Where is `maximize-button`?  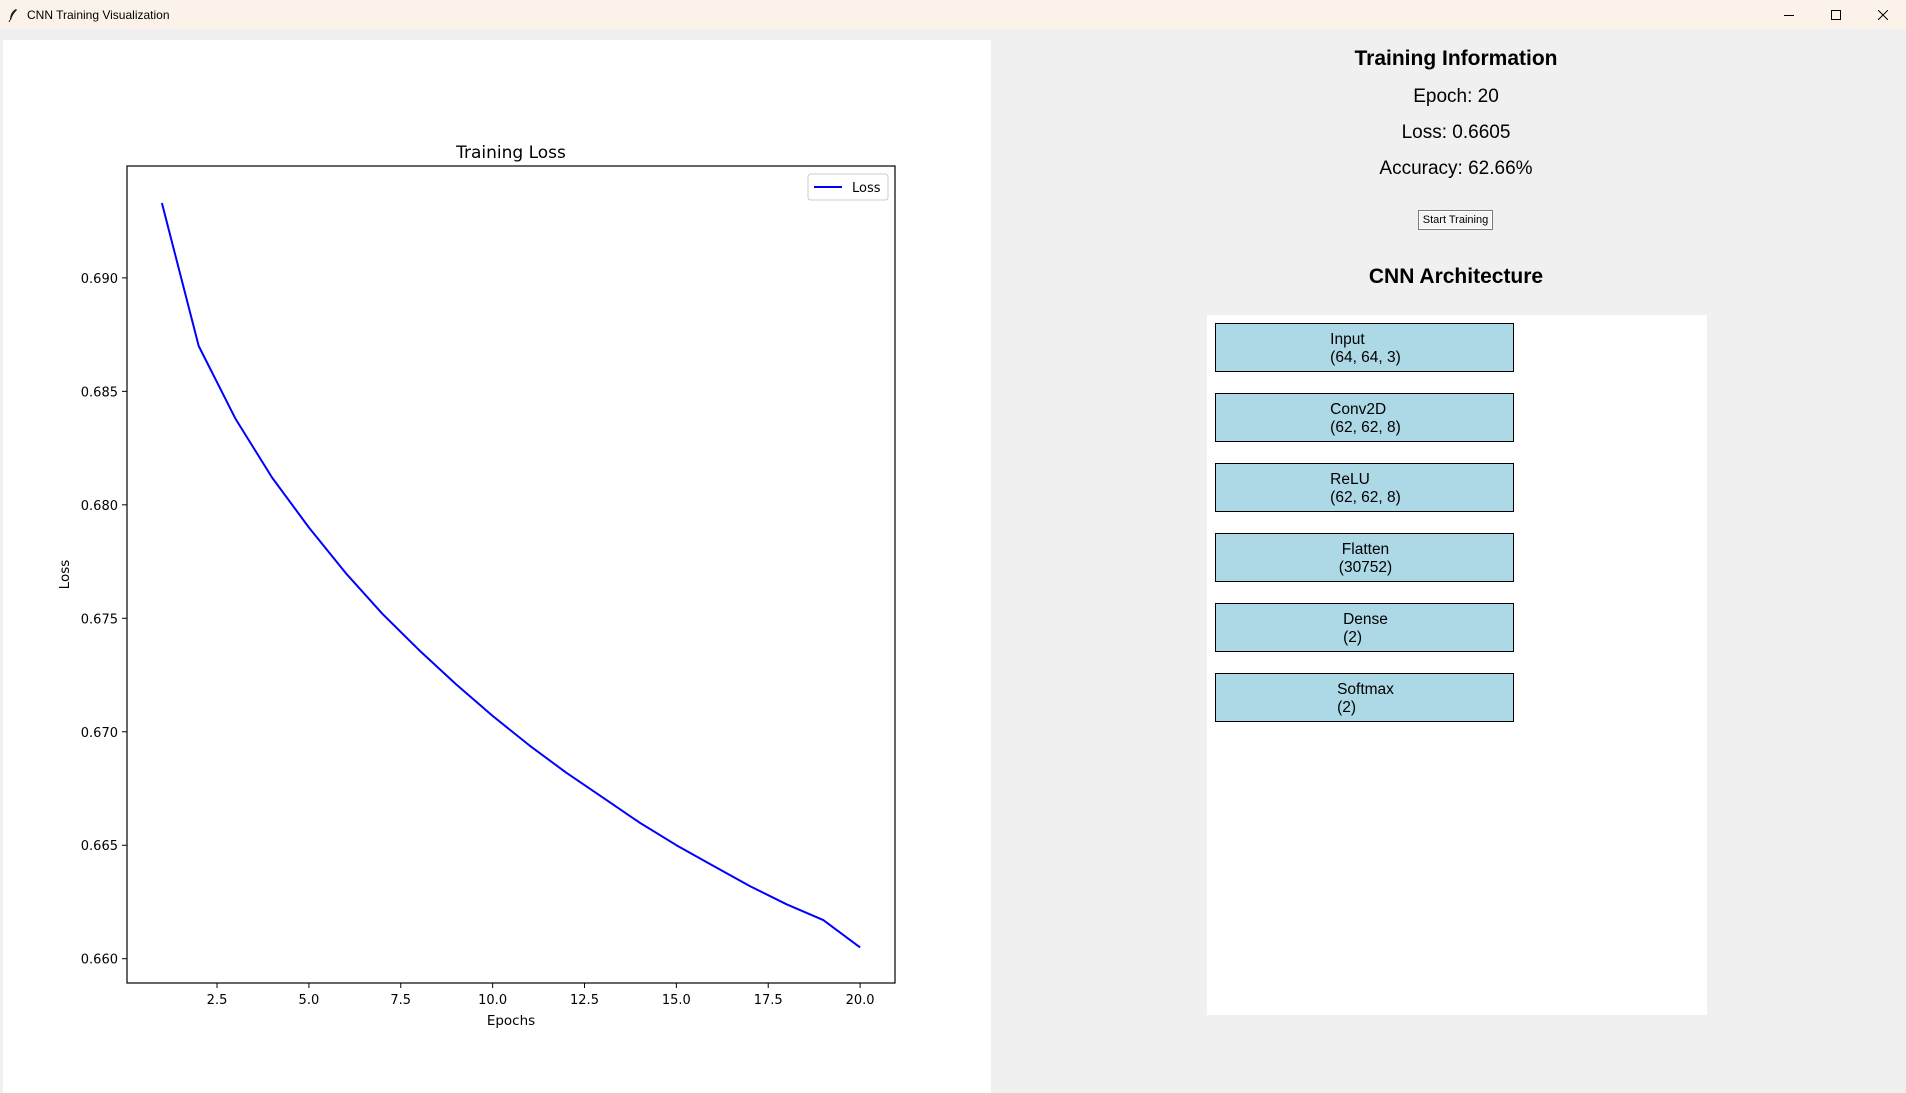
maximize-button is located at coordinates (1835, 14).